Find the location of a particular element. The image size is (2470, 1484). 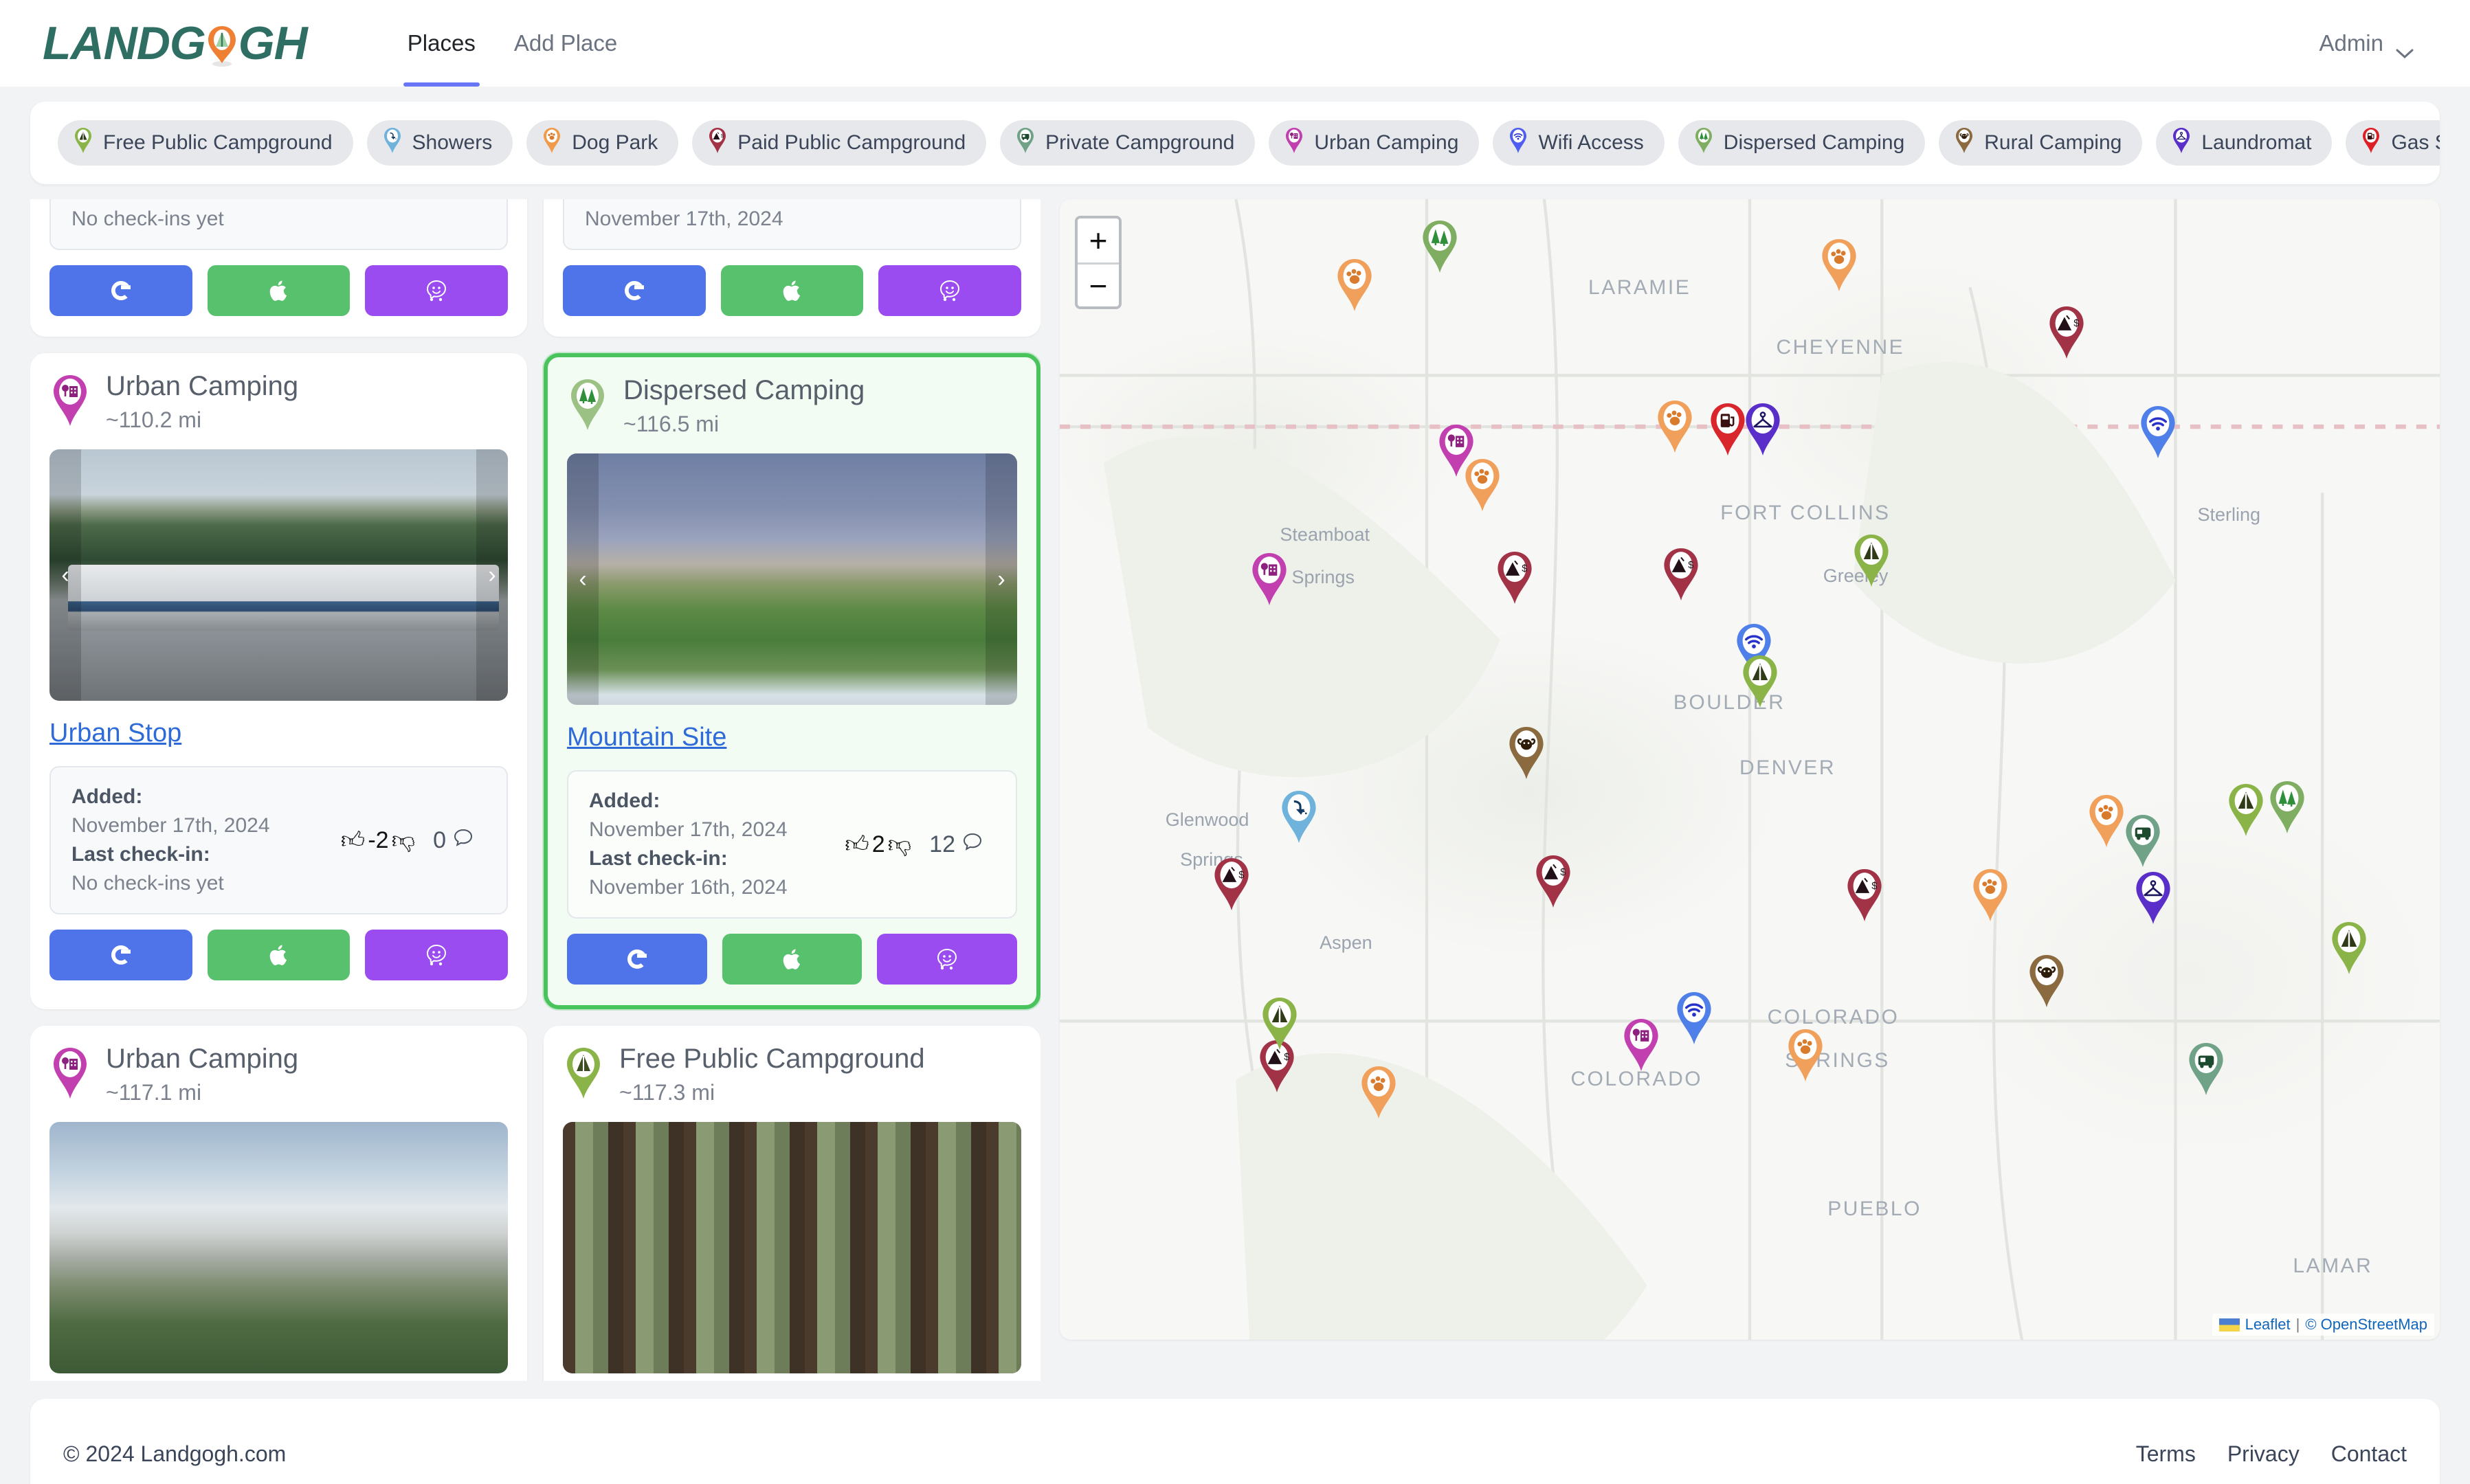

user-menu: Admin is located at coordinates (2373, 44).